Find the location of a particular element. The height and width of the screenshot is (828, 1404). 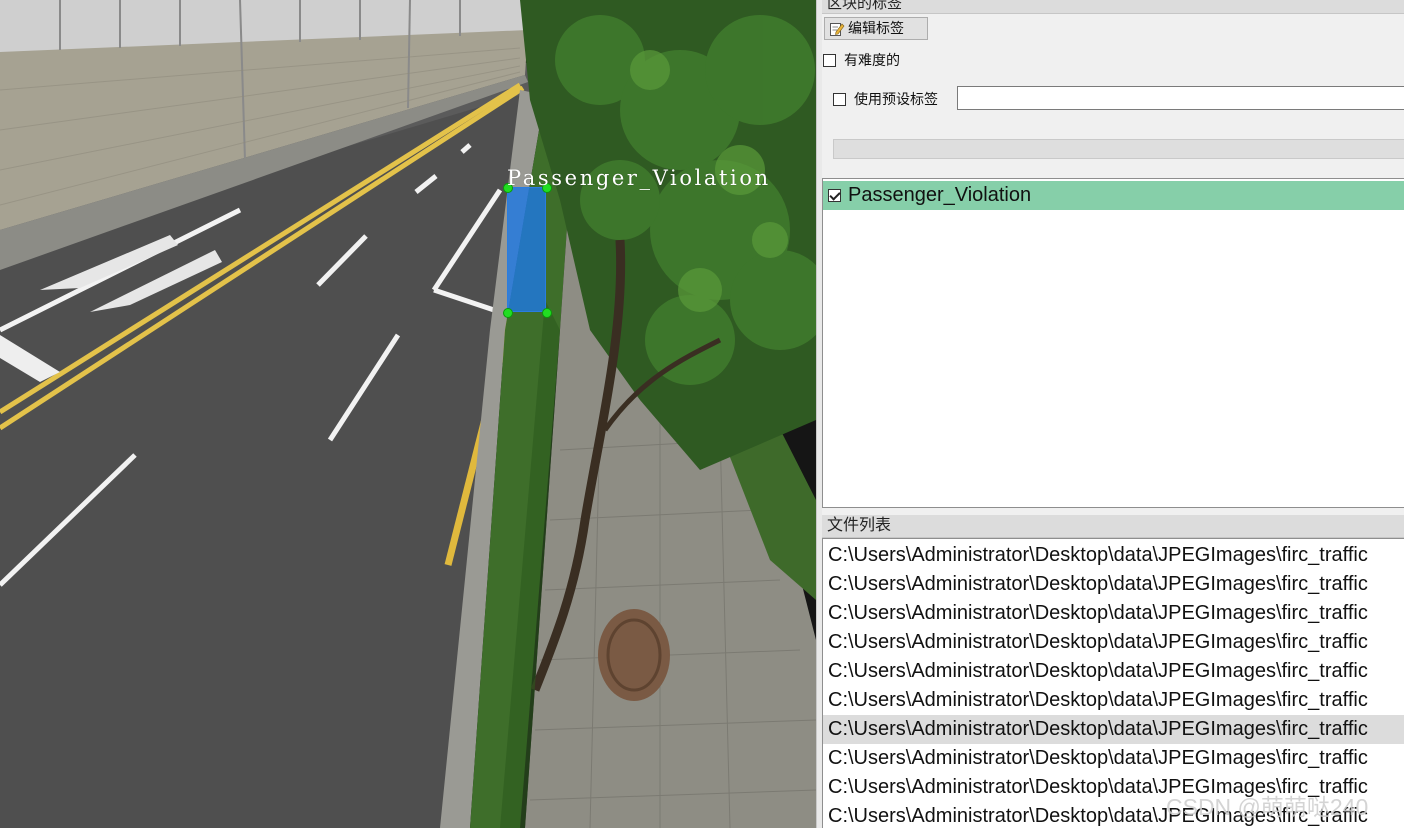

use-default-label-text: 使用预设标签 is located at coordinates (896, 99).